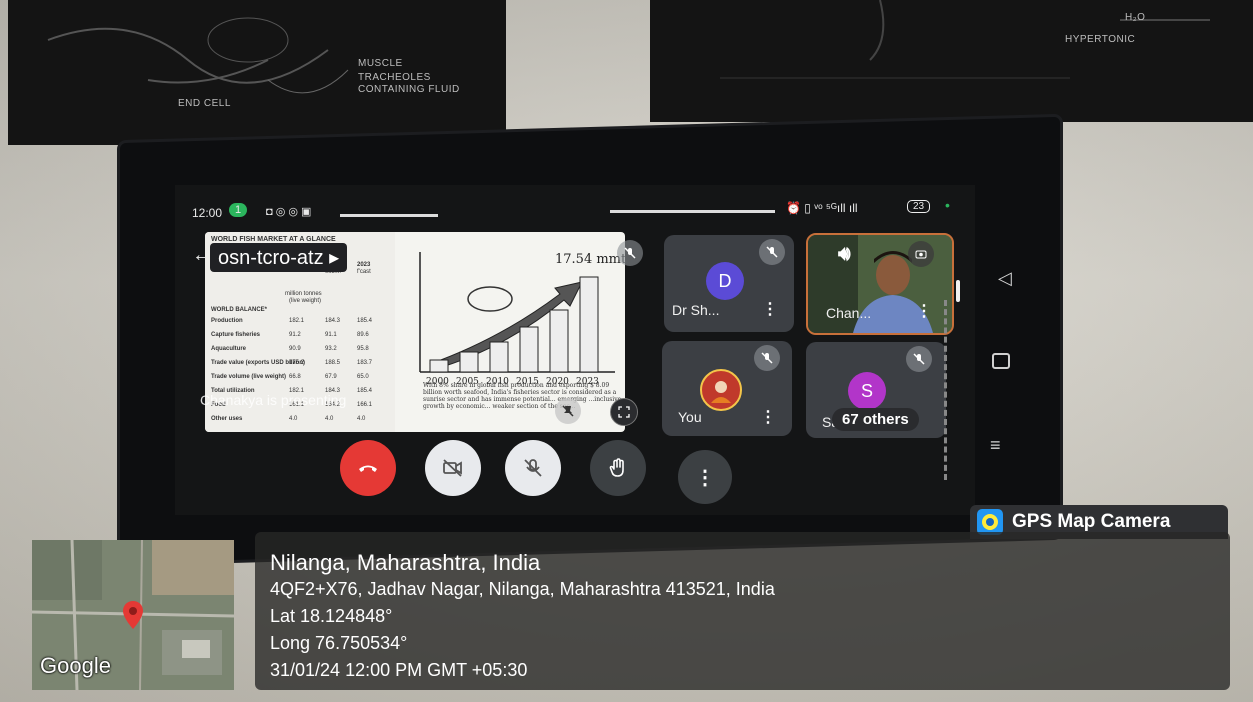  I want to click on slide-row-value: 175.2, so click(297, 363).